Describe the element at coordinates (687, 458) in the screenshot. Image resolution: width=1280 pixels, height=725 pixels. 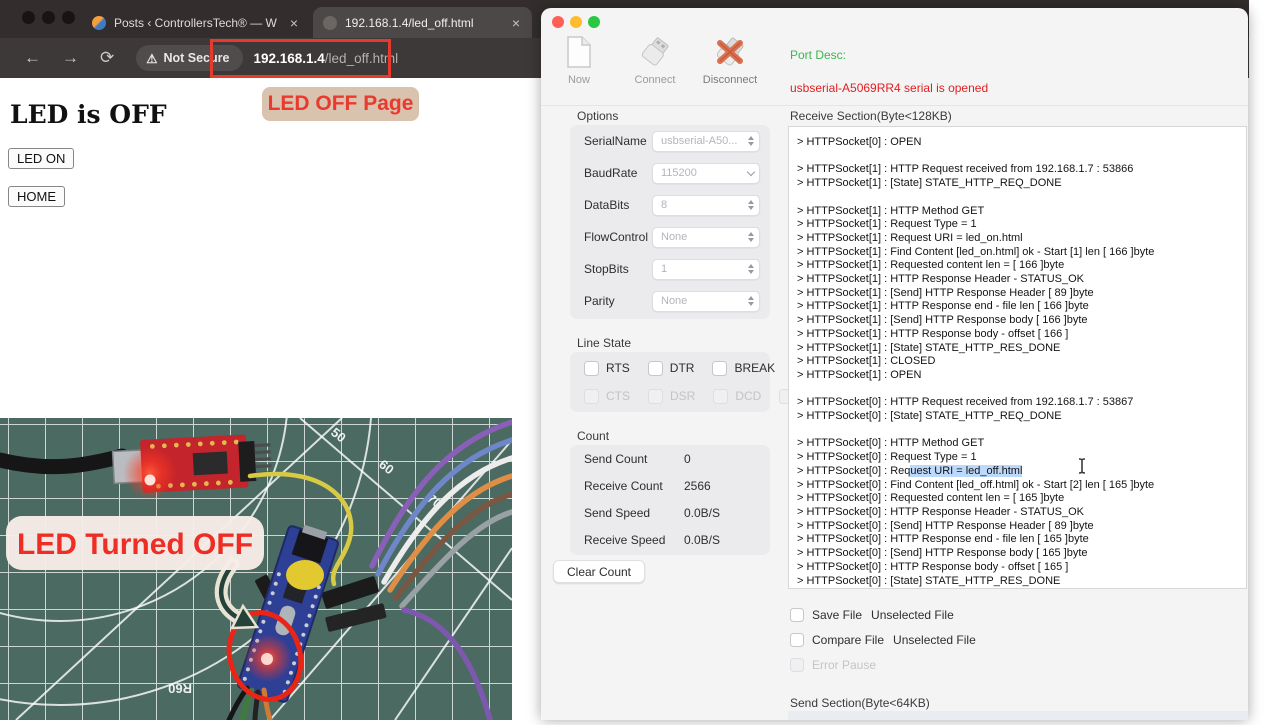
I see `count-value: 0` at that location.